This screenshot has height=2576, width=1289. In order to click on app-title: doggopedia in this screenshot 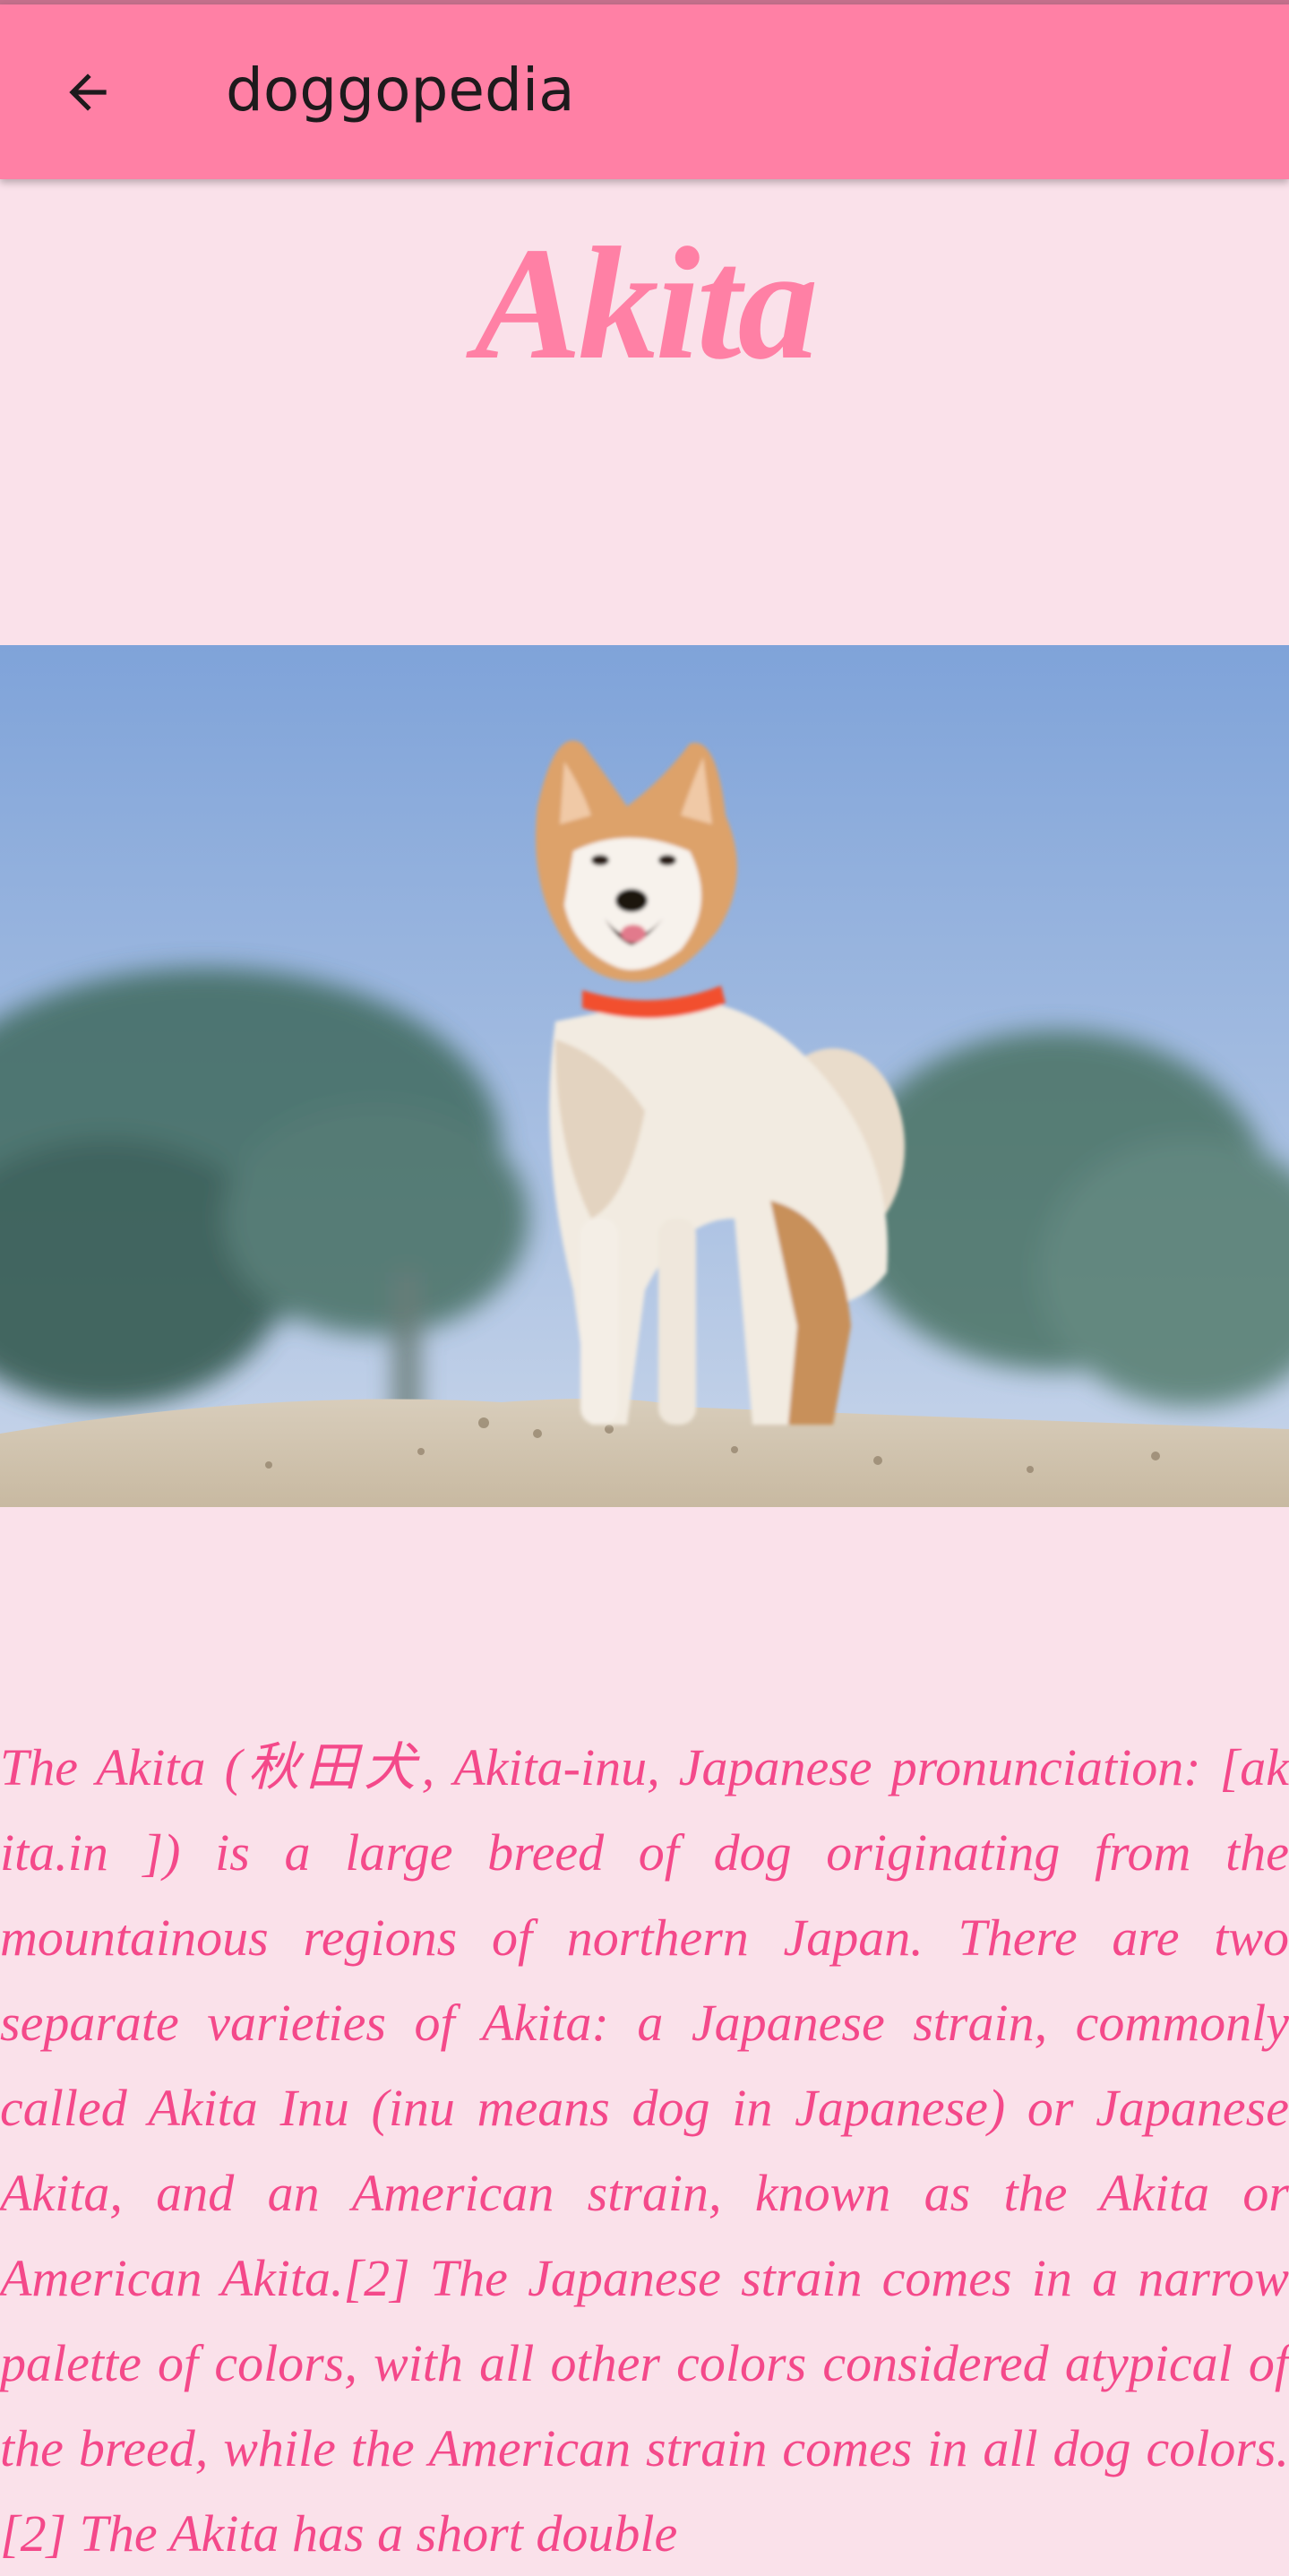, I will do `click(400, 91)`.